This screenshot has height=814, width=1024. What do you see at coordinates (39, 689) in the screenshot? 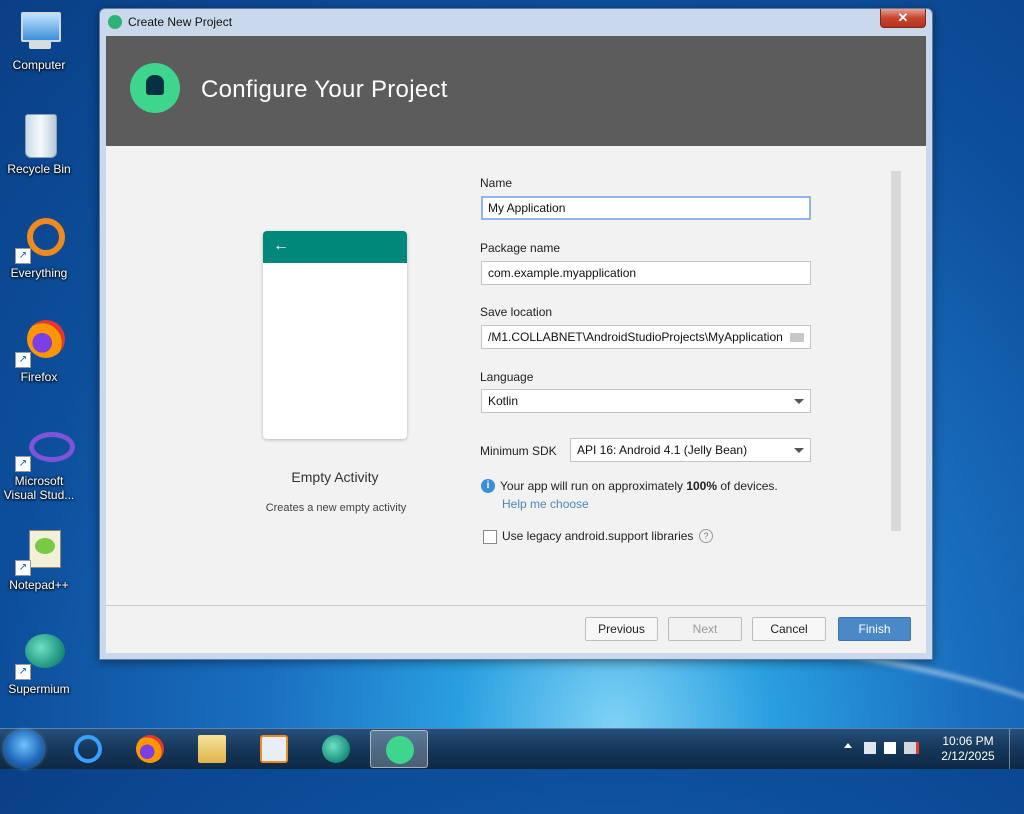
I see `desktop-icon-label: Supermium` at bounding box center [39, 689].